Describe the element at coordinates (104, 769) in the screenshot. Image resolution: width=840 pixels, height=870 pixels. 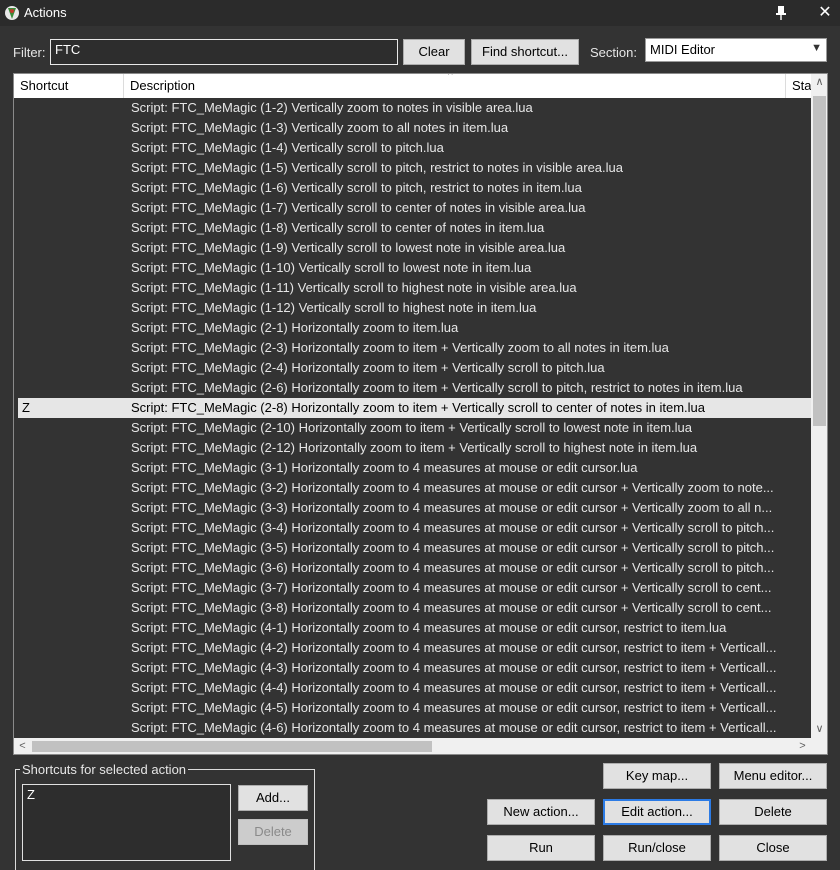
I see `shortcuts-group-title: Shortcuts for selected action` at that location.